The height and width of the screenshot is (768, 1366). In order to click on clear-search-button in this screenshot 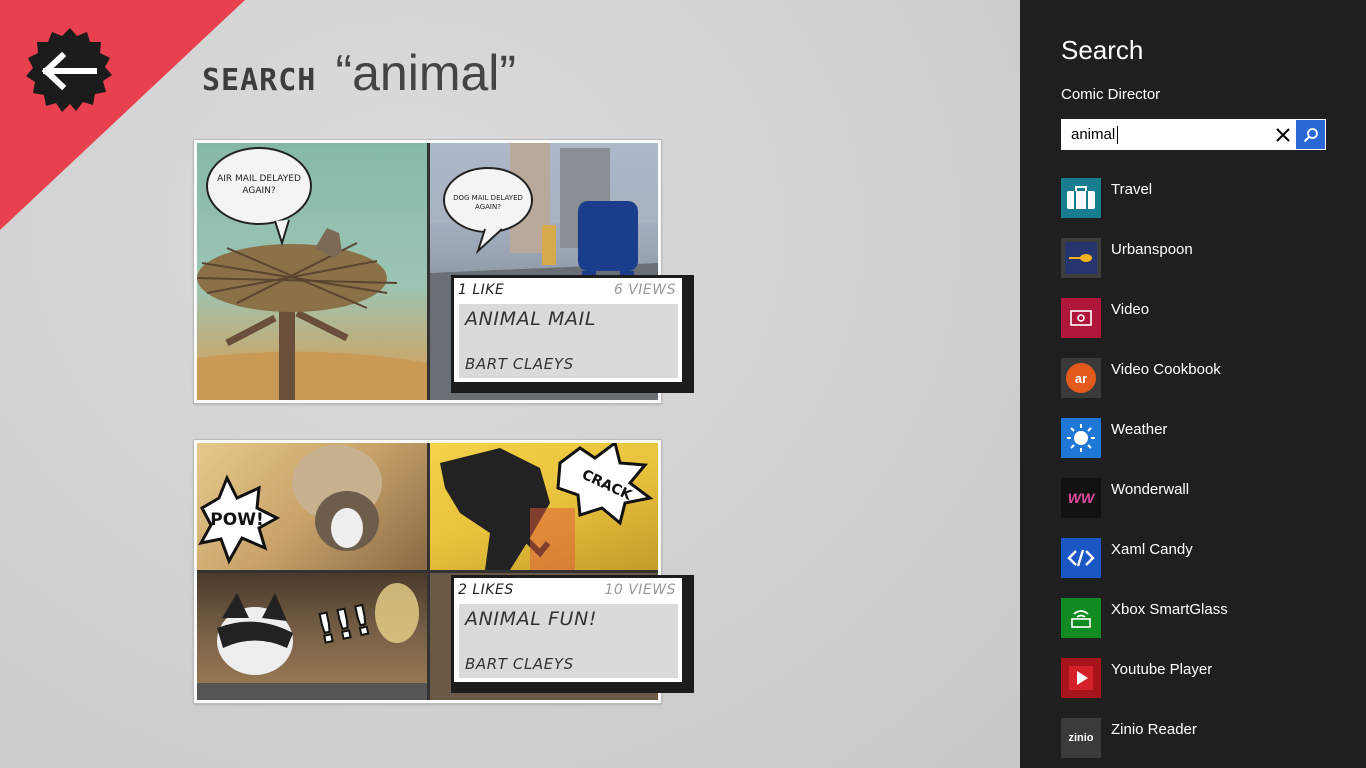, I will do `click(1283, 134)`.